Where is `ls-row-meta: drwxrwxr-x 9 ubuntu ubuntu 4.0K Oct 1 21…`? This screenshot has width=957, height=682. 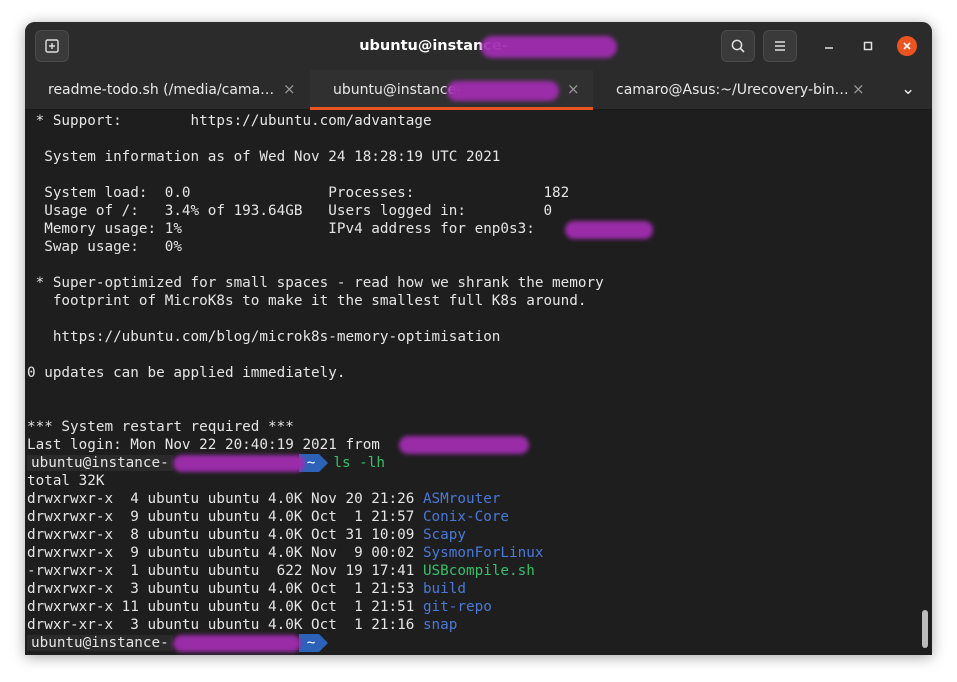
ls-row-meta: drwxrwxr-x 9 ubuntu ubuntu 4.0K Oct 1 21… is located at coordinates (225, 517).